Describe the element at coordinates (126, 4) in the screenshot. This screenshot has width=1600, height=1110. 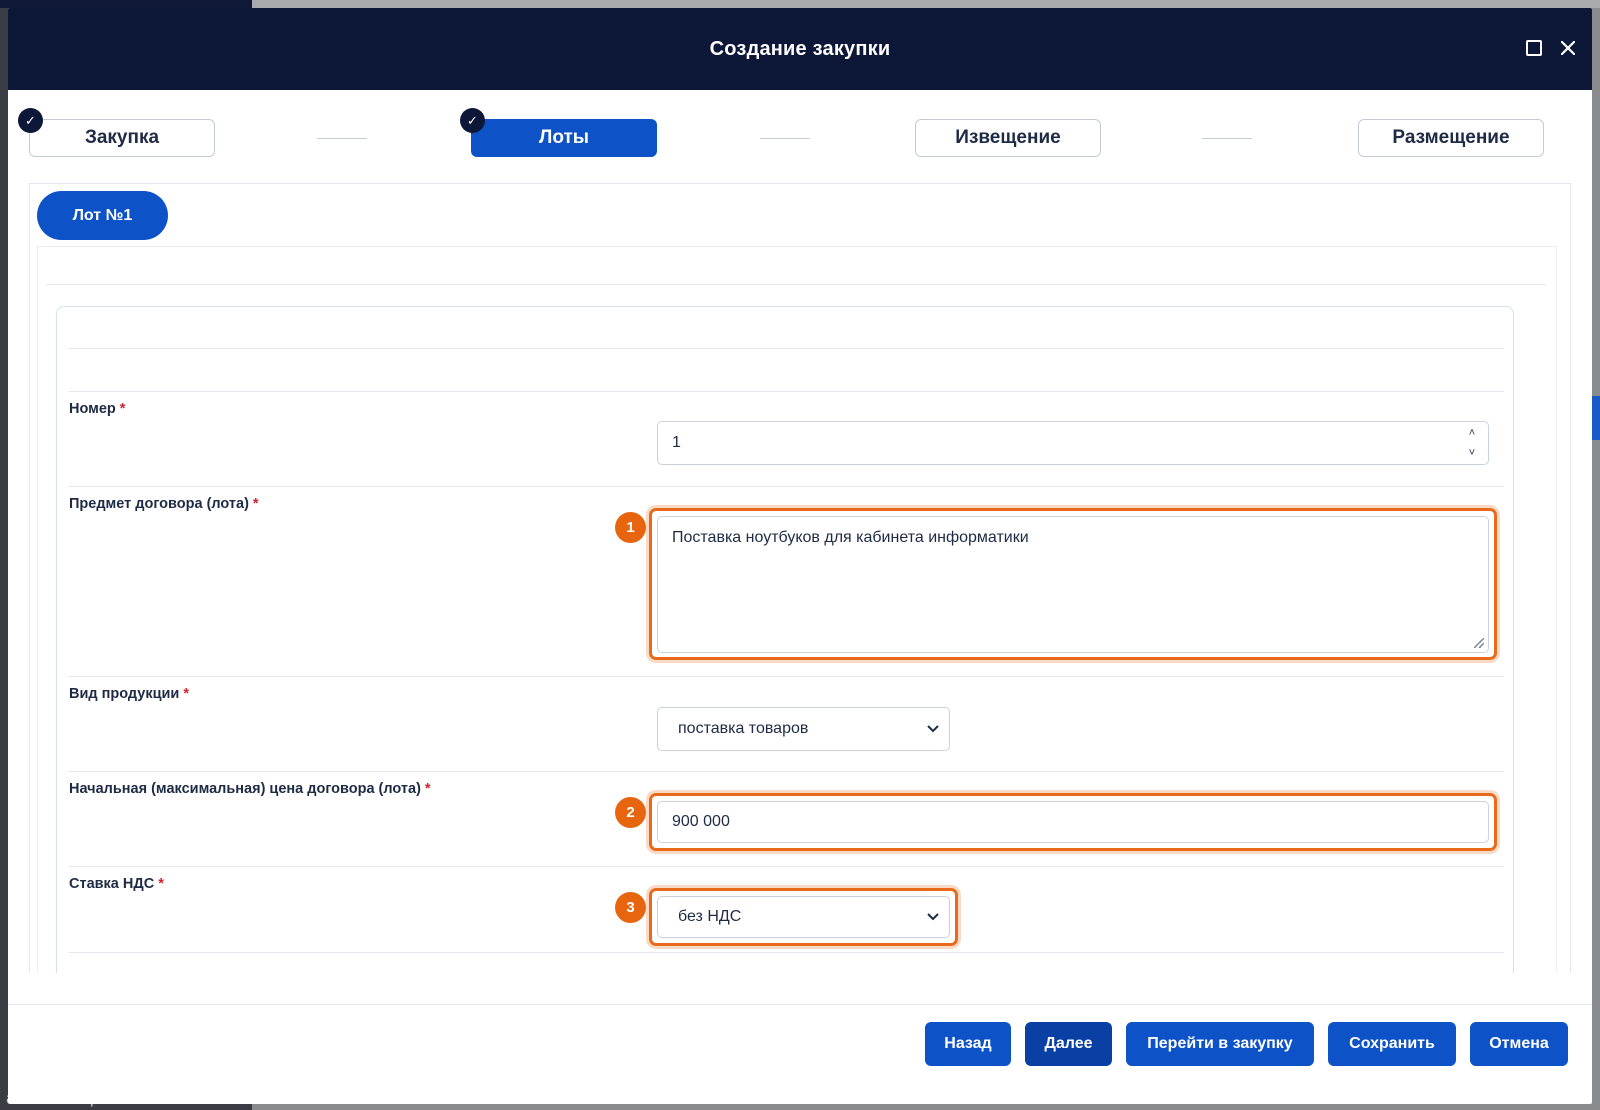
I see `background-topbar` at that location.